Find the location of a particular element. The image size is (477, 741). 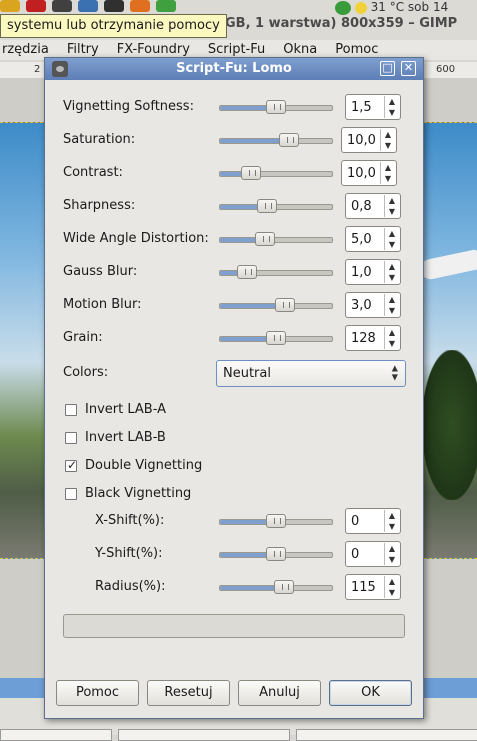

black-vignetting-checkbox is located at coordinates (71, 494).